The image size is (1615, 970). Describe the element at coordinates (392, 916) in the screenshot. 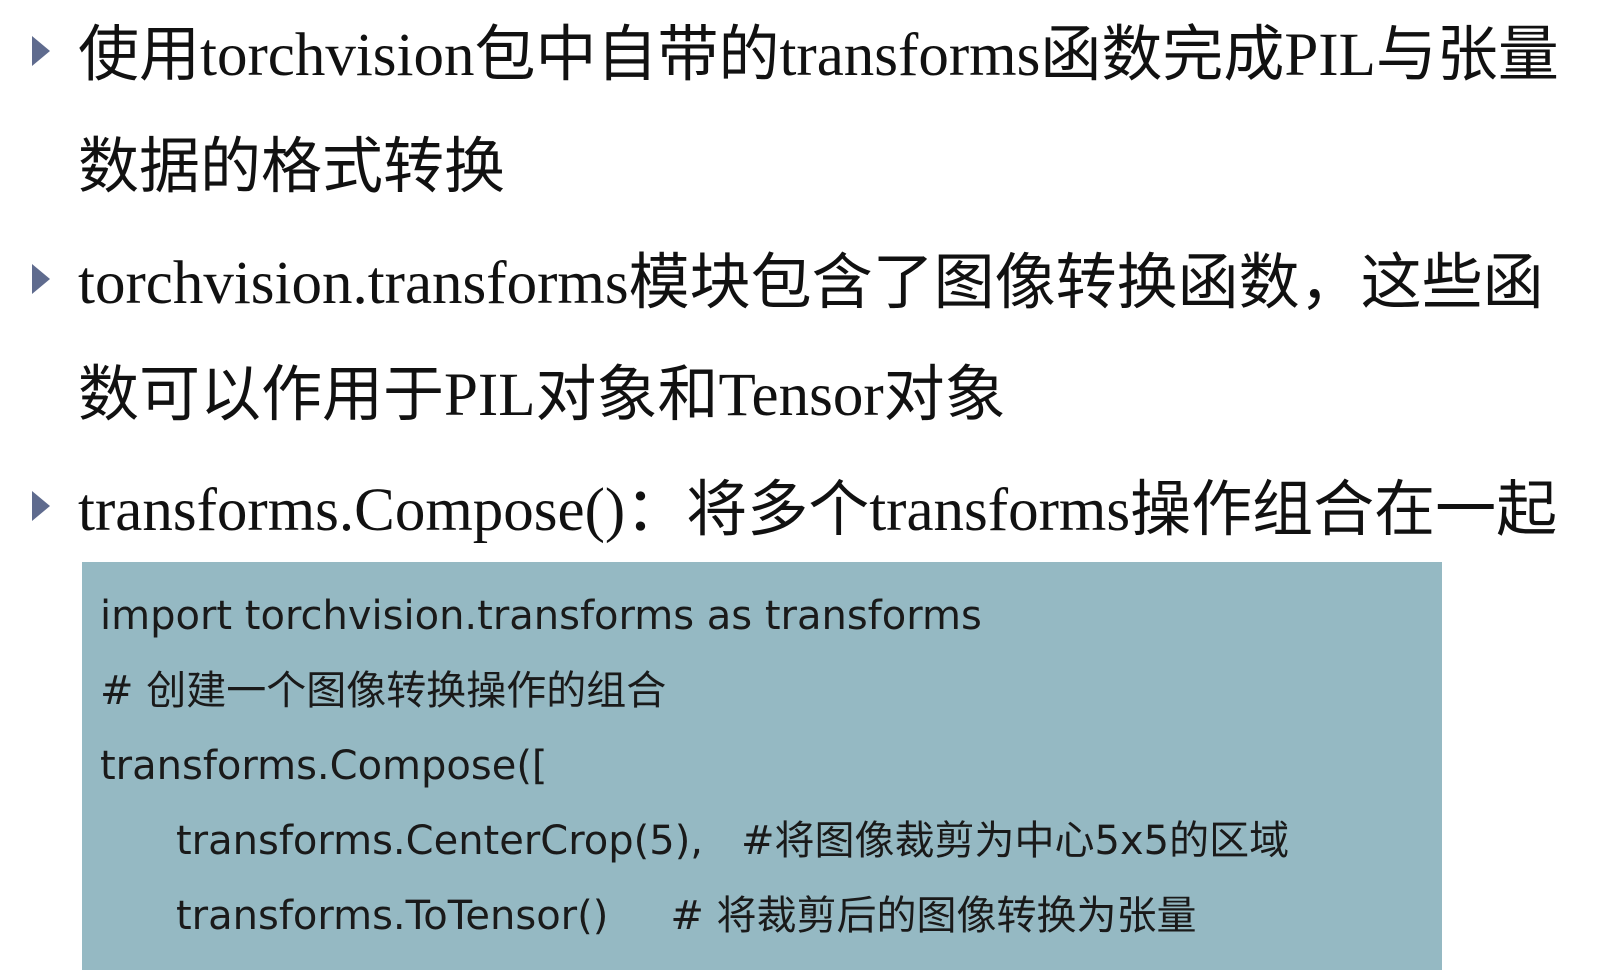

I see `code-text: transforms.ToTensor()` at that location.